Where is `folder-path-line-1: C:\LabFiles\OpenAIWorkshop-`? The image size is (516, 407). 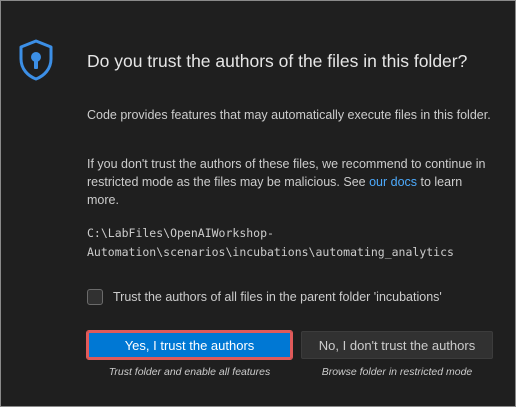
folder-path-line-1: C:\LabFiles\OpenAIWorkshop- is located at coordinates (180, 233).